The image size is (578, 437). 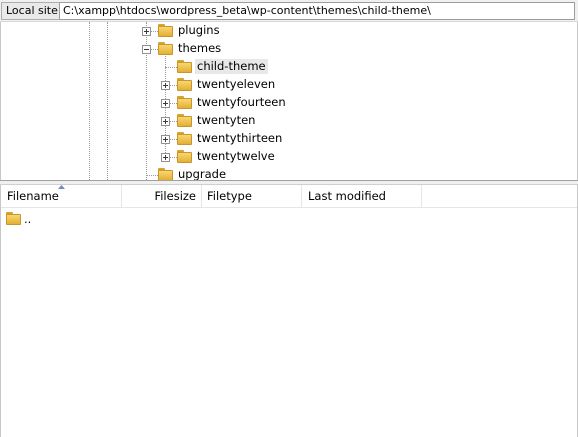 I want to click on column-header-last-modified: Last modified, so click(x=362, y=196).